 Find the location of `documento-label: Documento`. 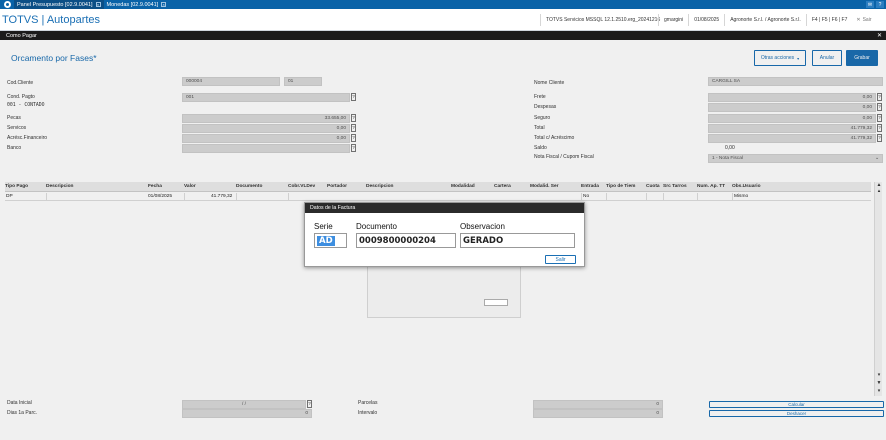

documento-label: Documento is located at coordinates (376, 226).